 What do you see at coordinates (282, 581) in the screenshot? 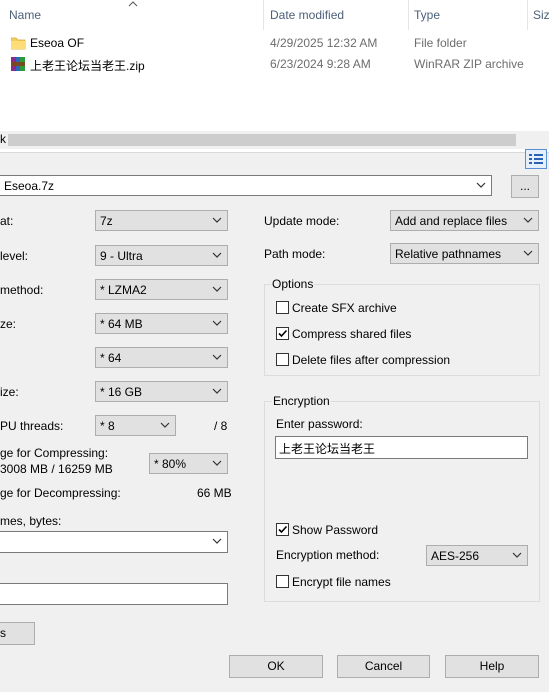
I see `encrypt-names-checkbox` at bounding box center [282, 581].